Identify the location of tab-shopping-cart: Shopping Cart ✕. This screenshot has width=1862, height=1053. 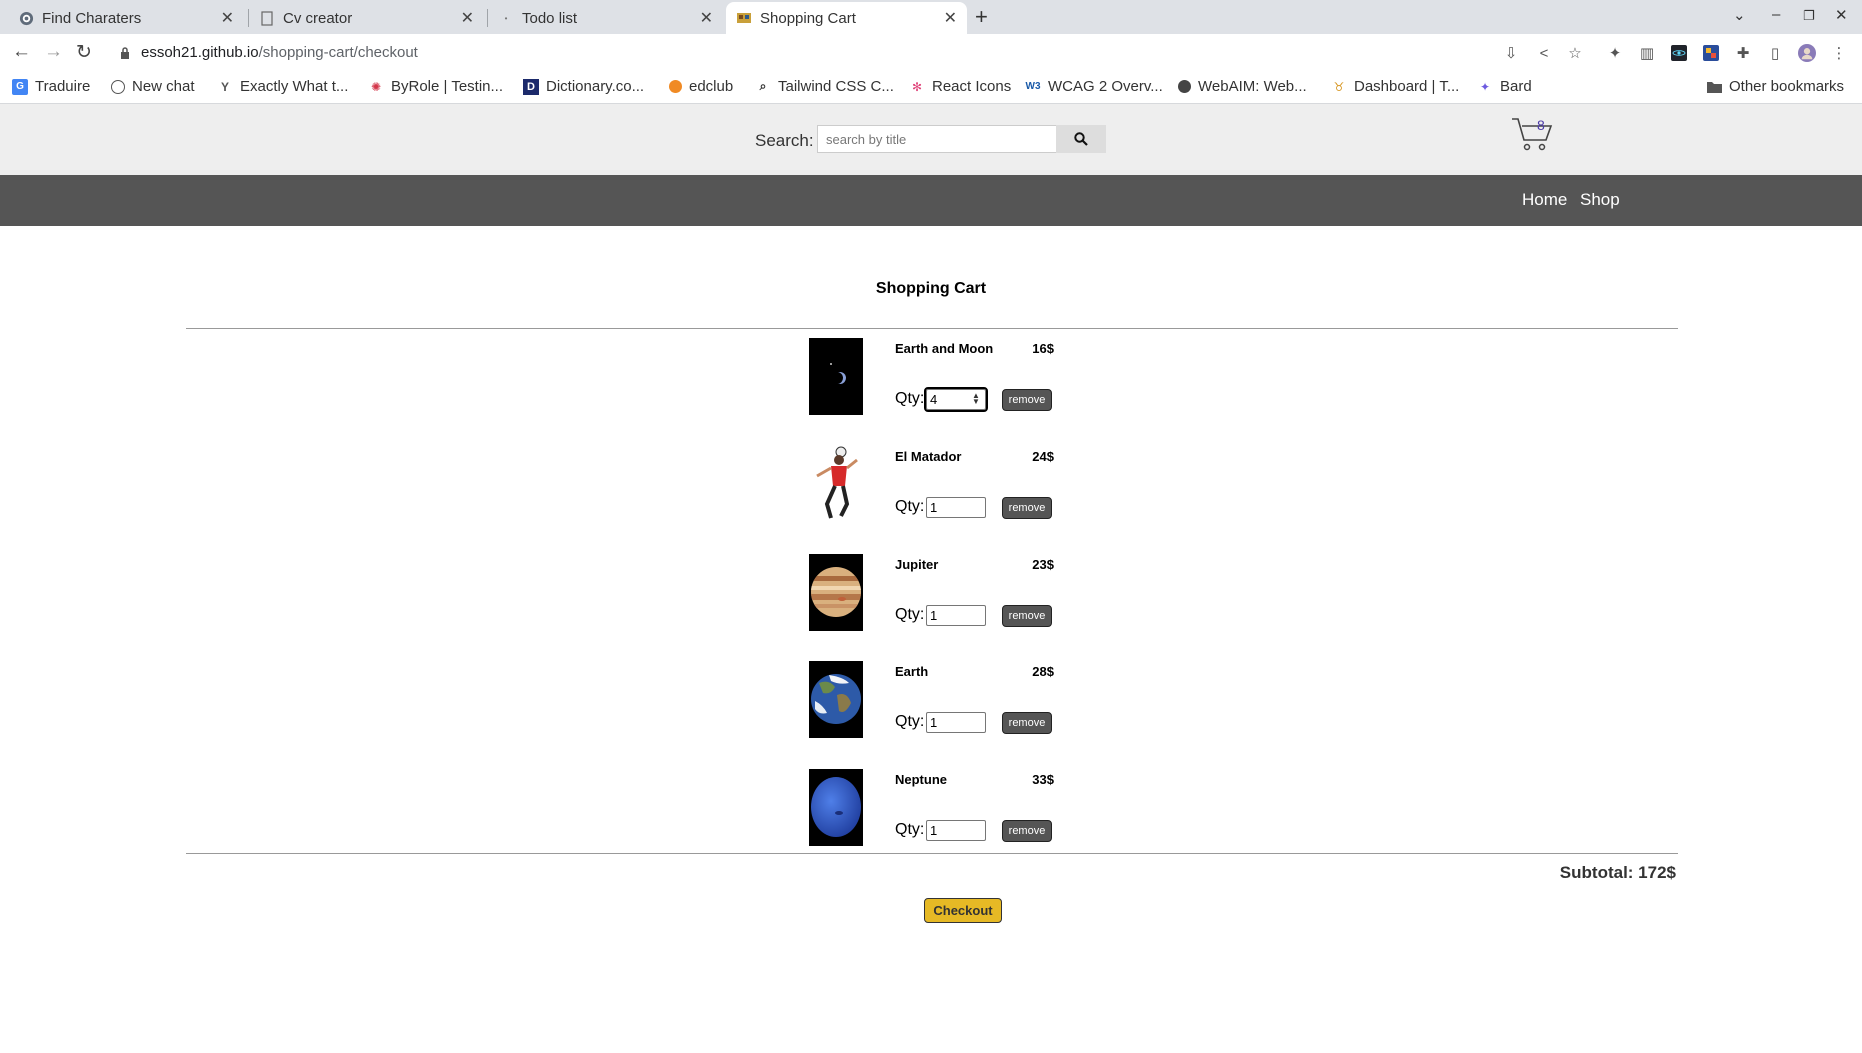
(846, 18).